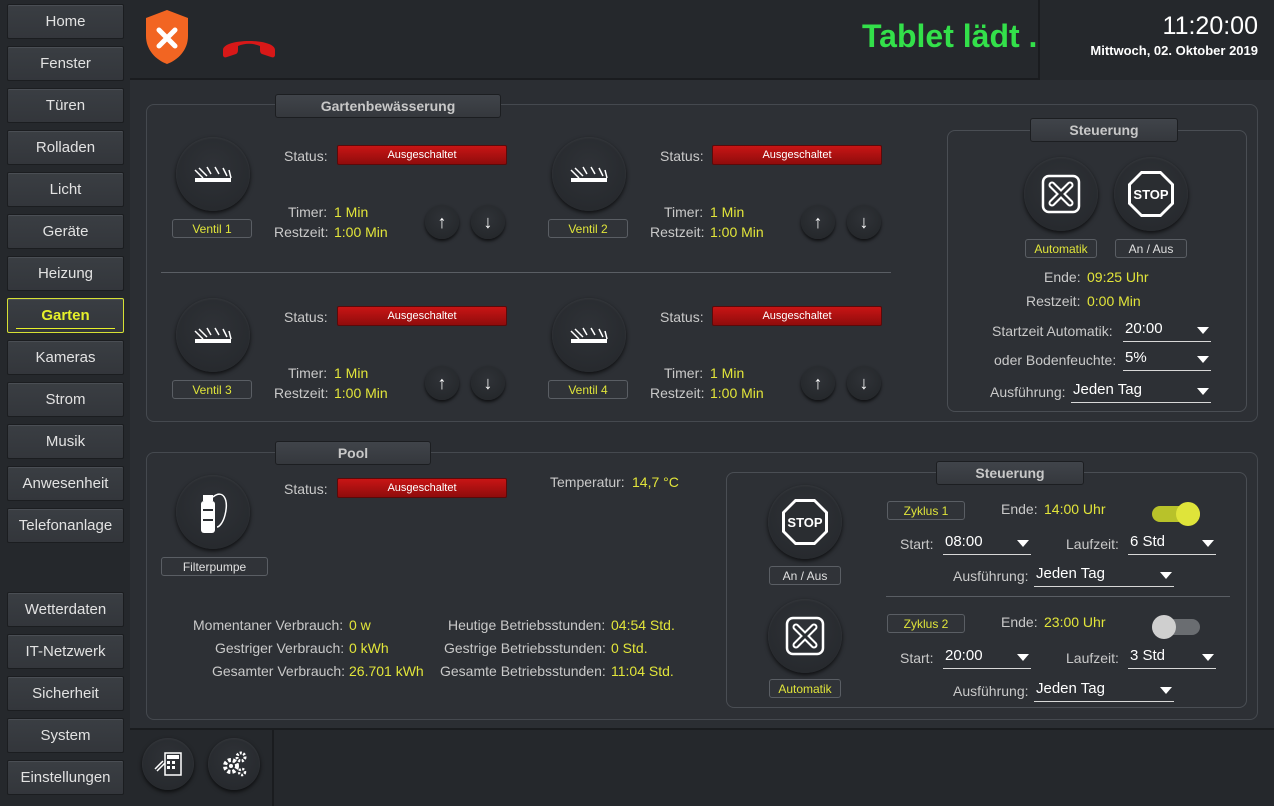 This screenshot has height=806, width=1274. What do you see at coordinates (351, 212) in the screenshot?
I see `valve-1-timer: 1 Min` at bounding box center [351, 212].